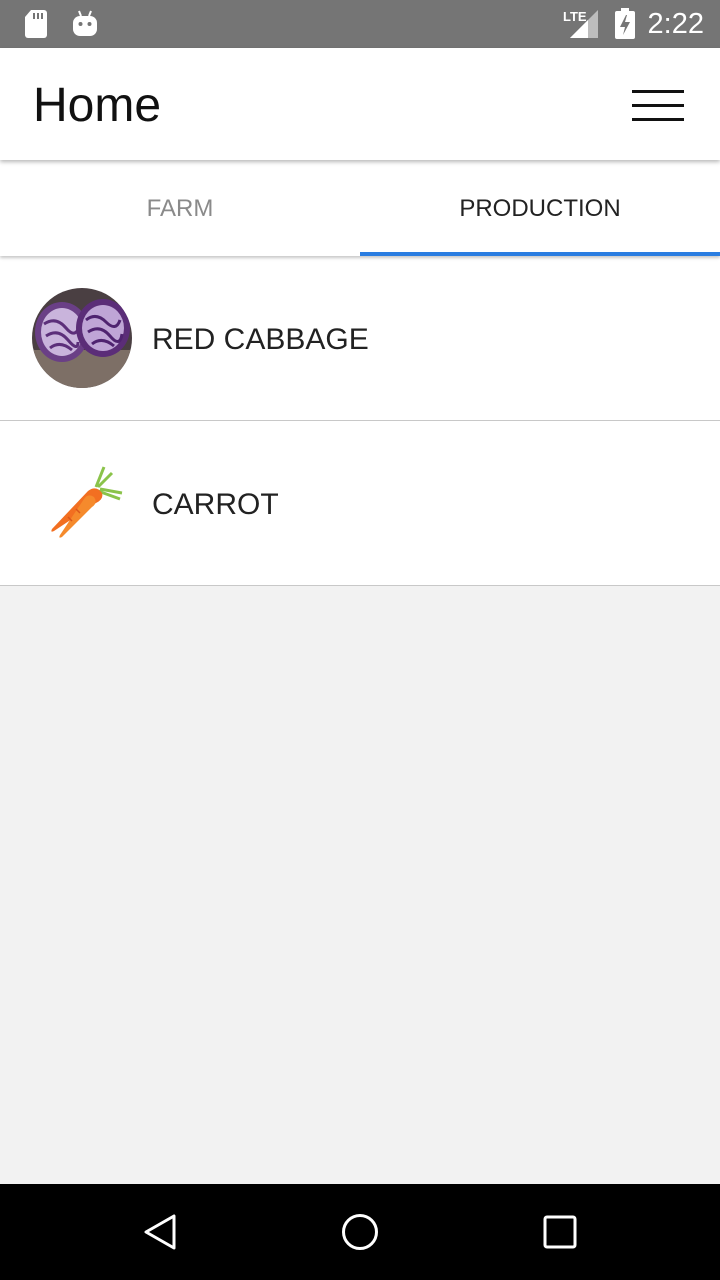  What do you see at coordinates (82, 503) in the screenshot?
I see `carrot-image` at bounding box center [82, 503].